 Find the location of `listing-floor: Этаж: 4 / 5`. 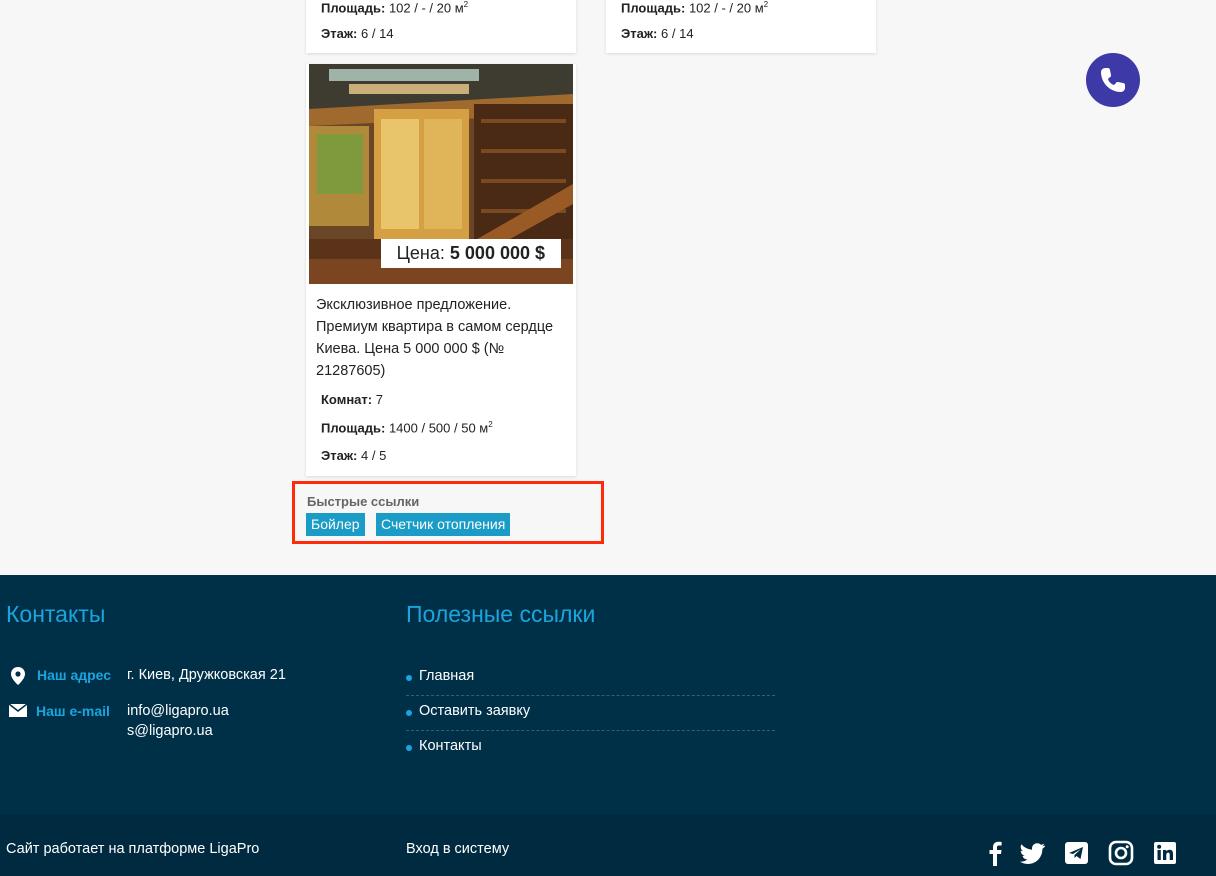

listing-floor: Этаж: 4 / 5 is located at coordinates (354, 455).